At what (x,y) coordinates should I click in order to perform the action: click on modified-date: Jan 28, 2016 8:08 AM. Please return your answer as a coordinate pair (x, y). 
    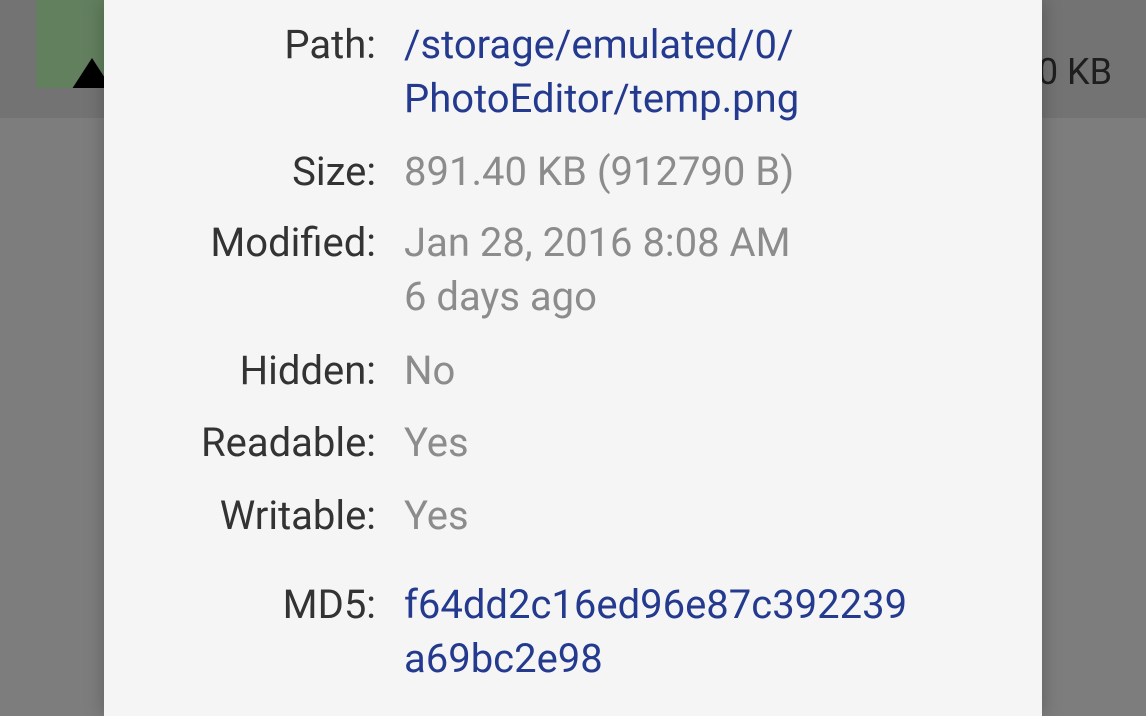
    Looking at the image, I should click on (597, 242).